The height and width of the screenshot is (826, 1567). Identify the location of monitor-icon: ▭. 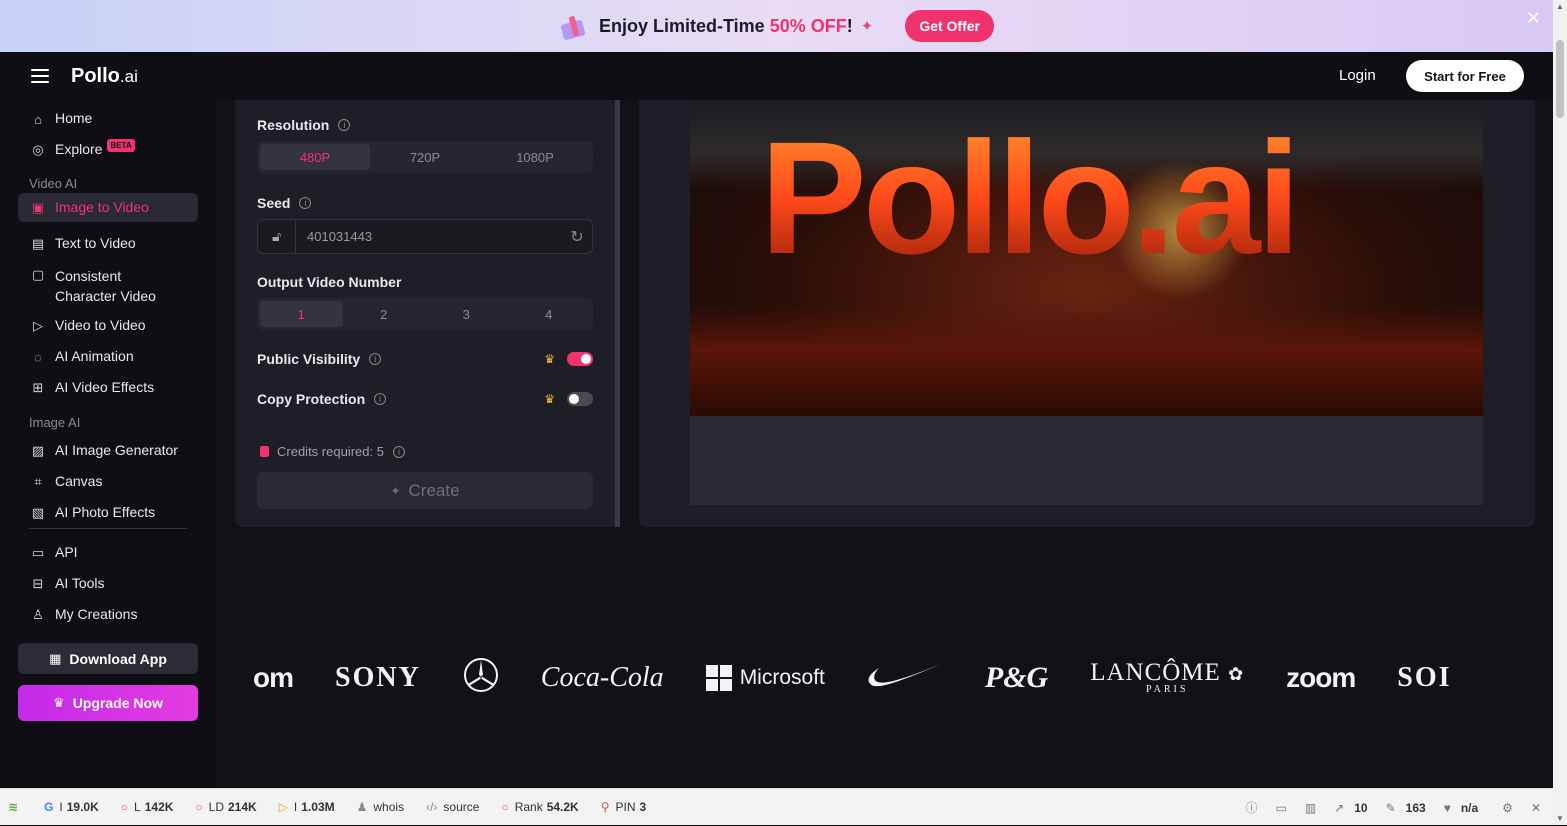
(1281, 808).